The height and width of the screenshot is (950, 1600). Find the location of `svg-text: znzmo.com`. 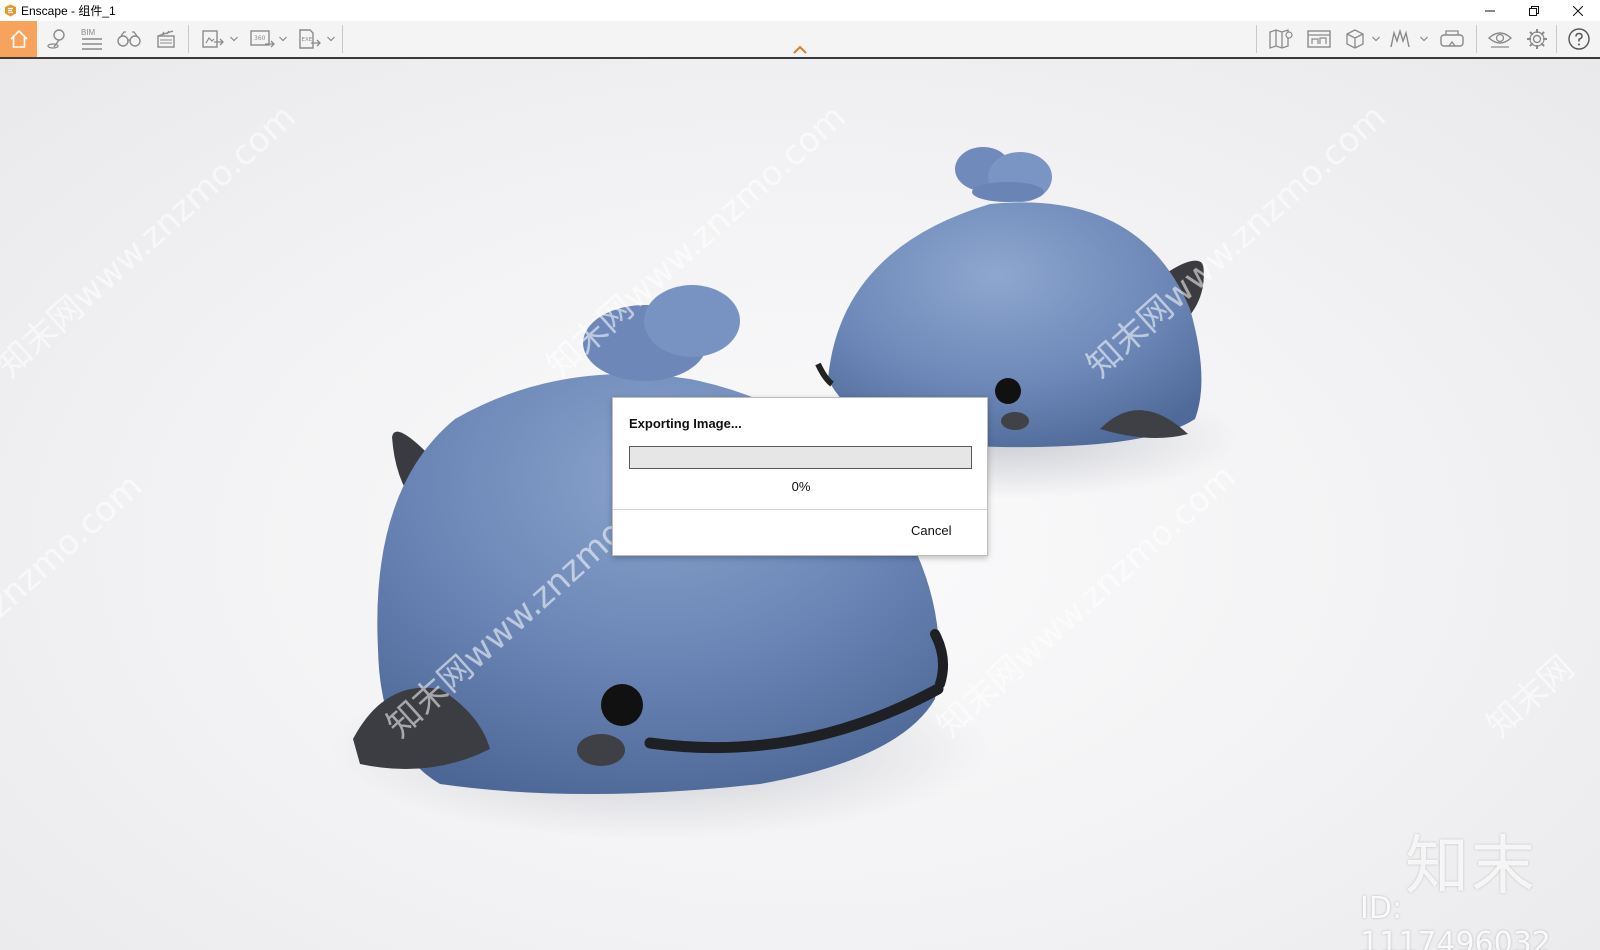

svg-text: znzmo.com is located at coordinates (75, 546).